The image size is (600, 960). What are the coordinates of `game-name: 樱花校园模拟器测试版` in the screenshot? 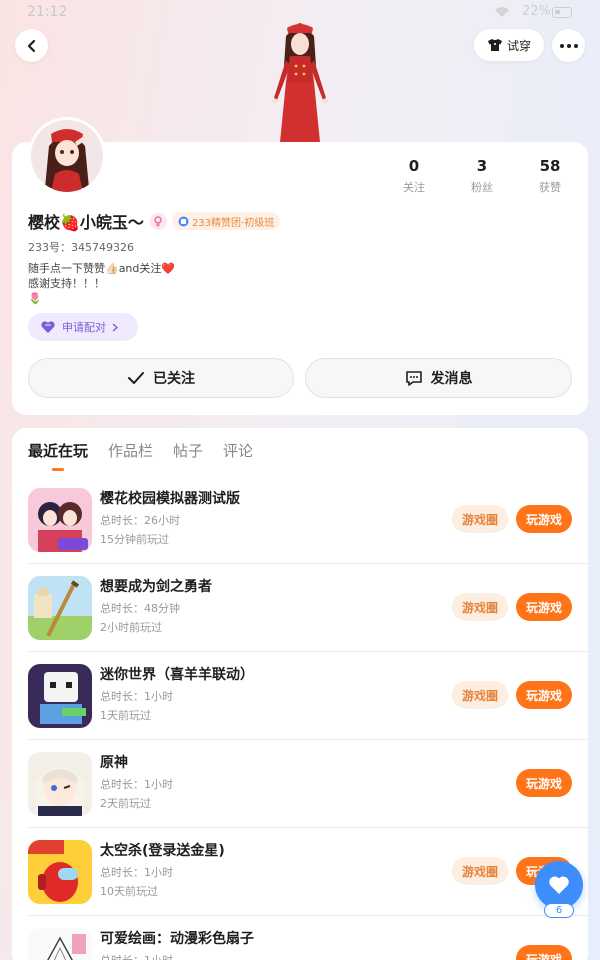 It's located at (170, 499).